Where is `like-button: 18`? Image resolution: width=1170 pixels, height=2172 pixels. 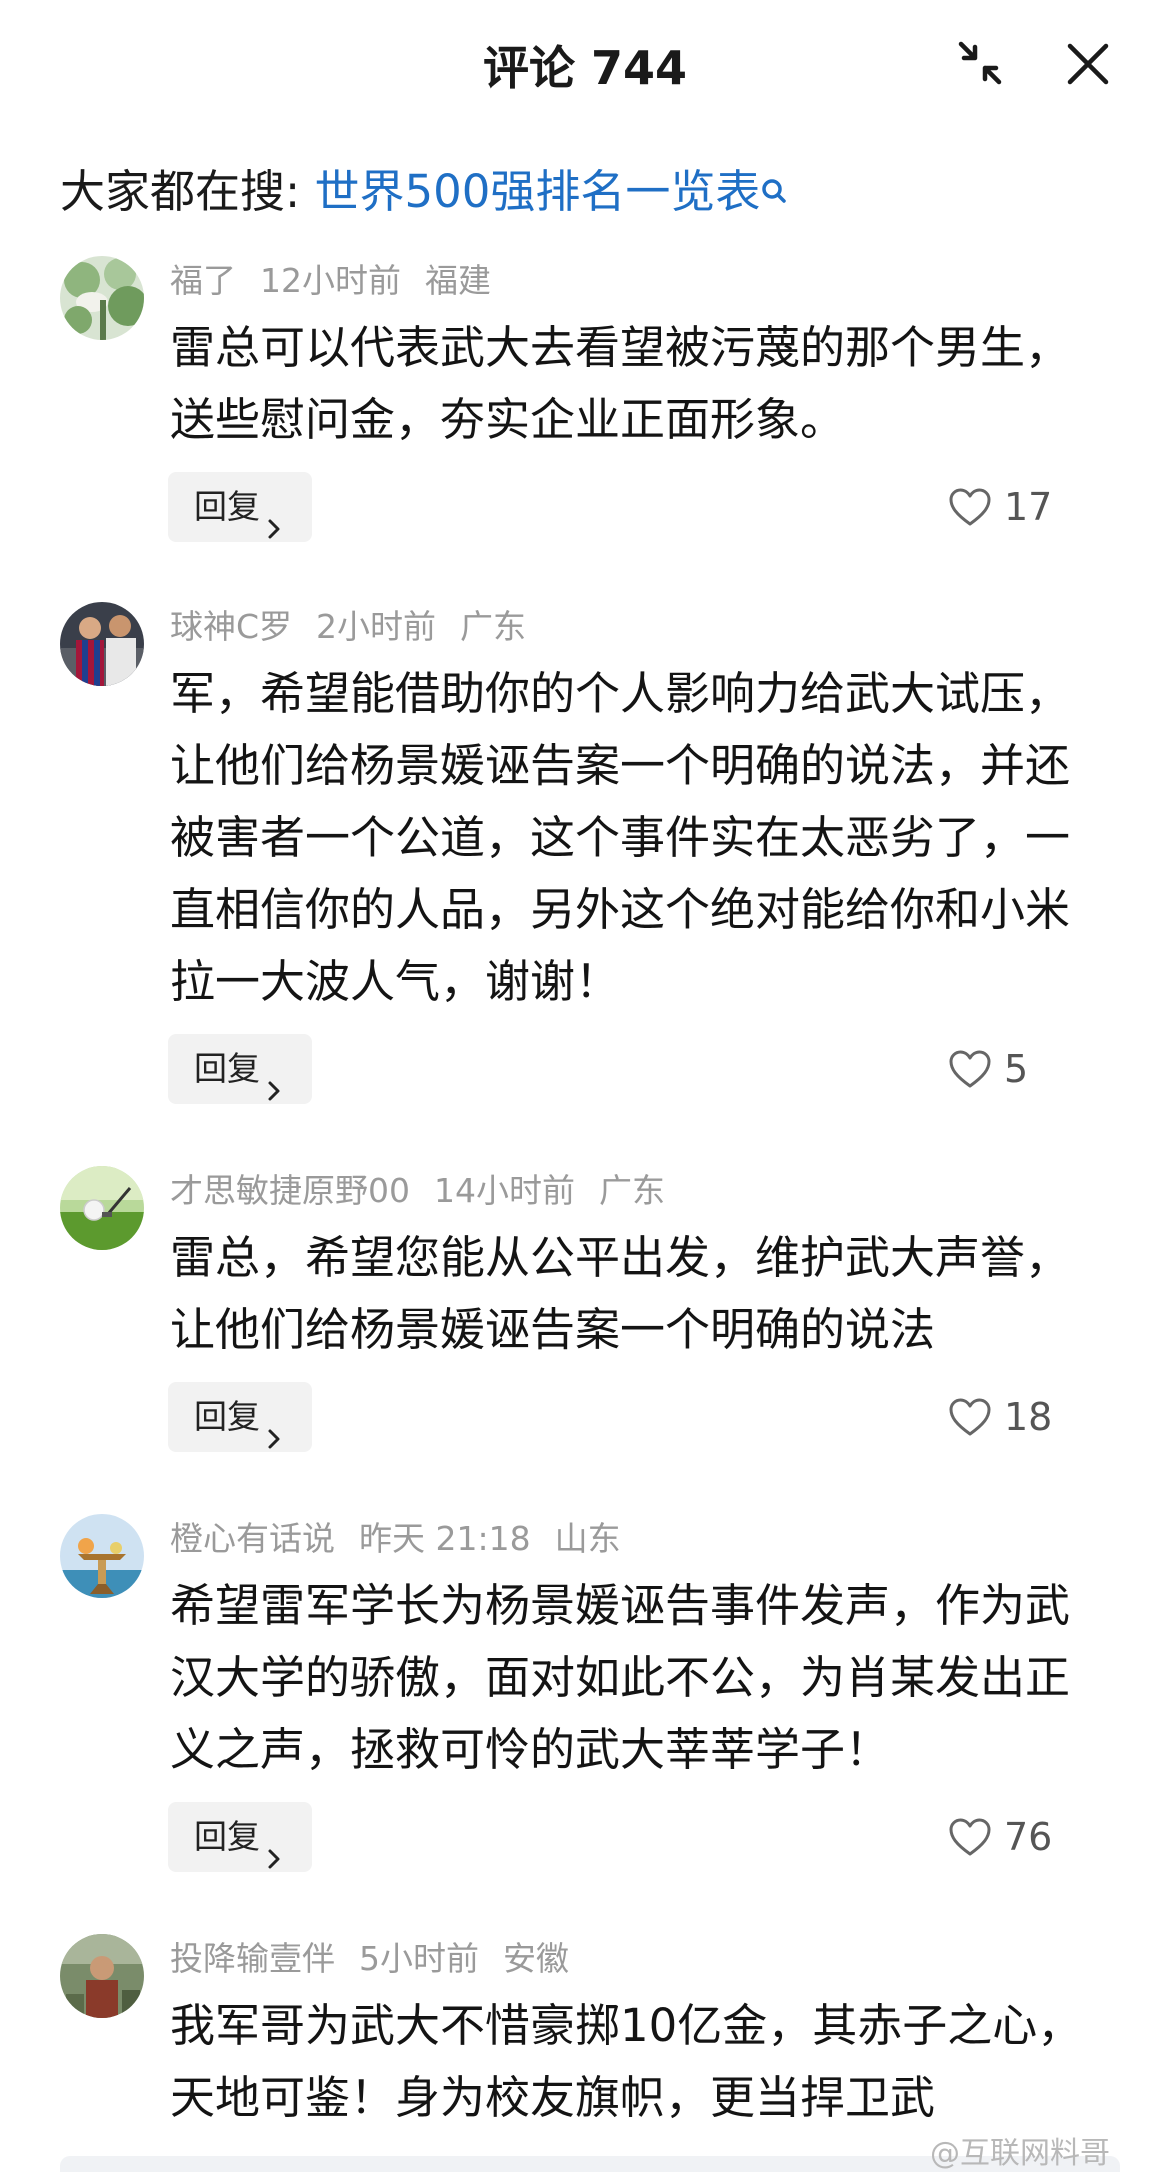 like-button: 18 is located at coordinates (1000, 1417).